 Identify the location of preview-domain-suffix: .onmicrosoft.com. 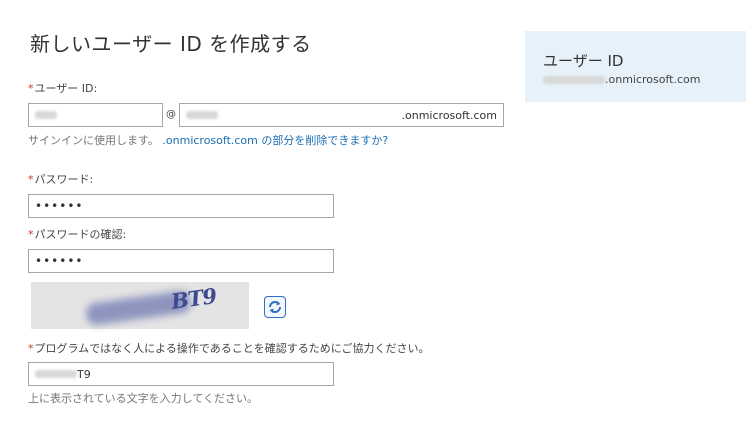
(653, 79).